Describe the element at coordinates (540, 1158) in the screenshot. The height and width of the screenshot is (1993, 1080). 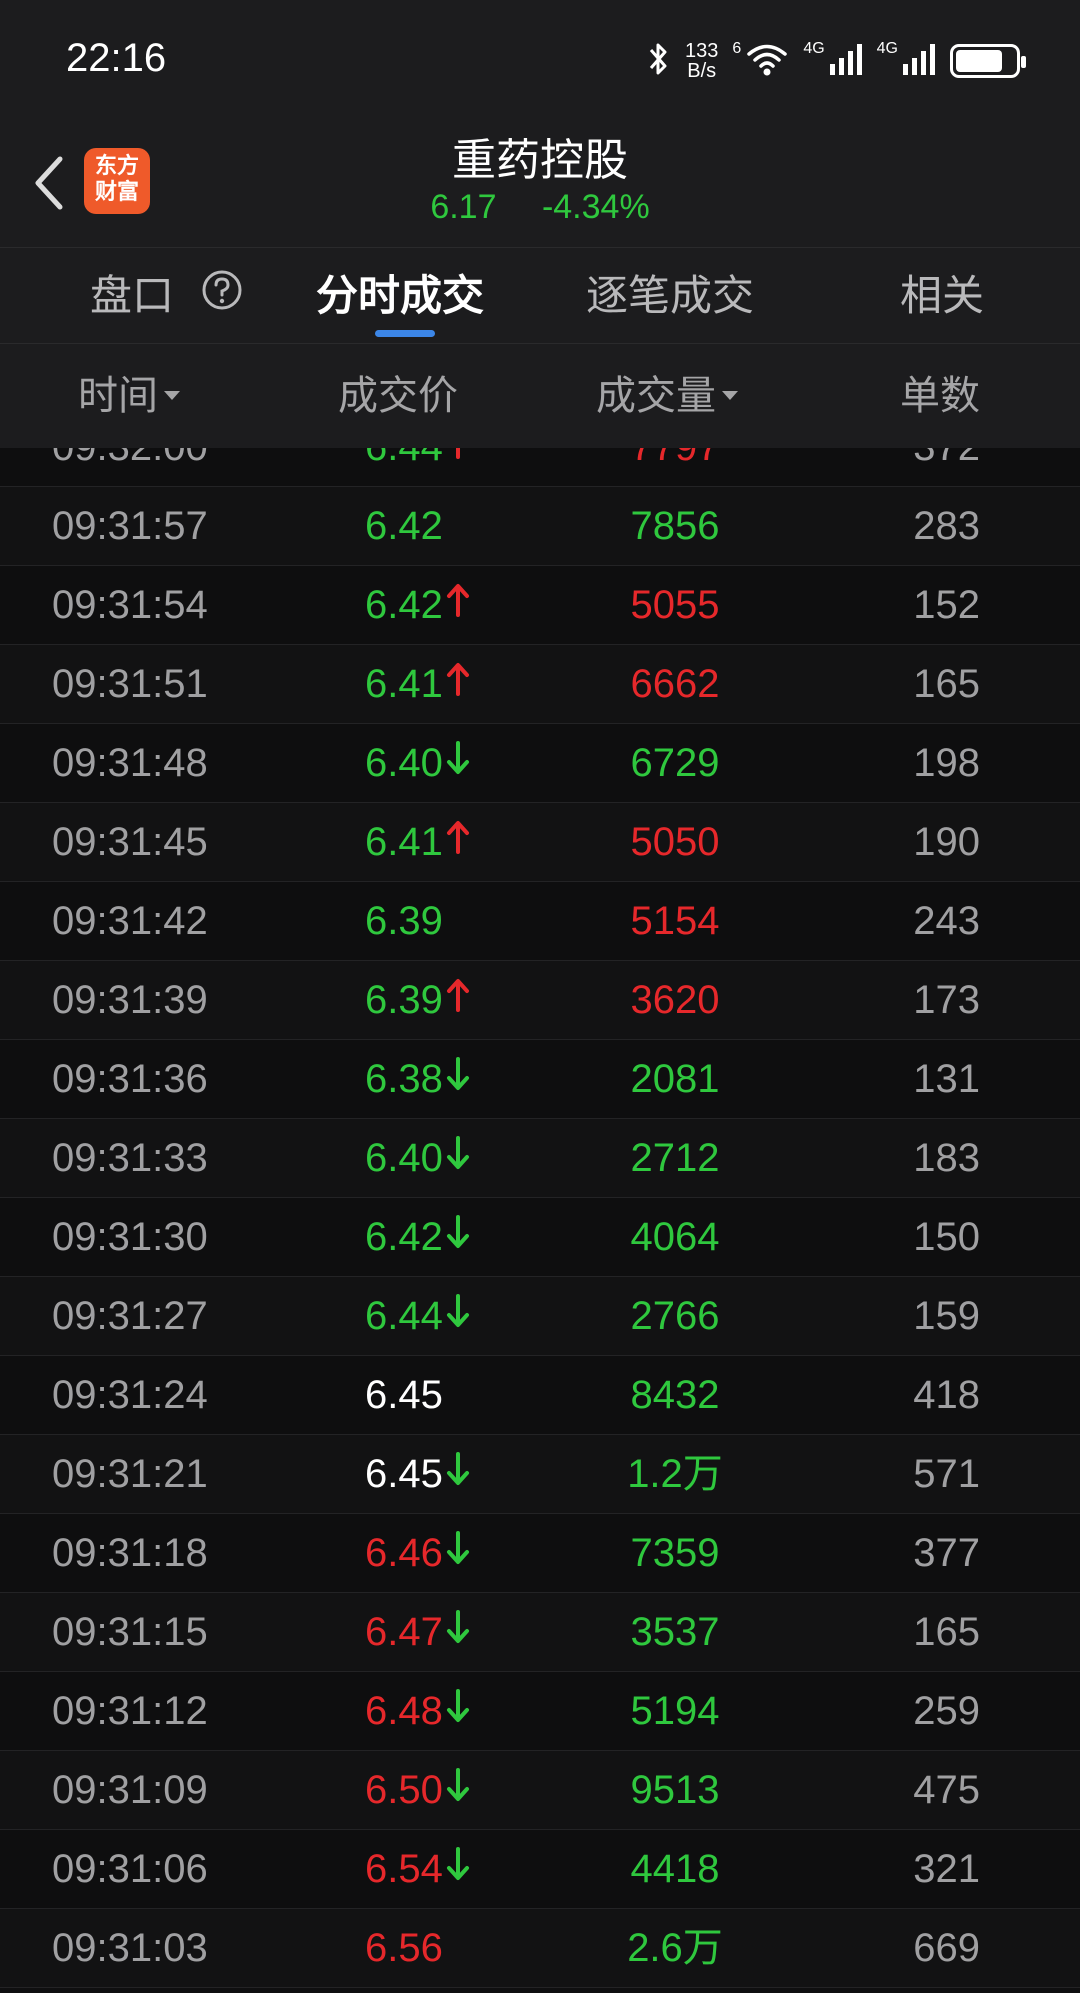
I see `table-row: 09:31:33 6.40 2712 183` at that location.